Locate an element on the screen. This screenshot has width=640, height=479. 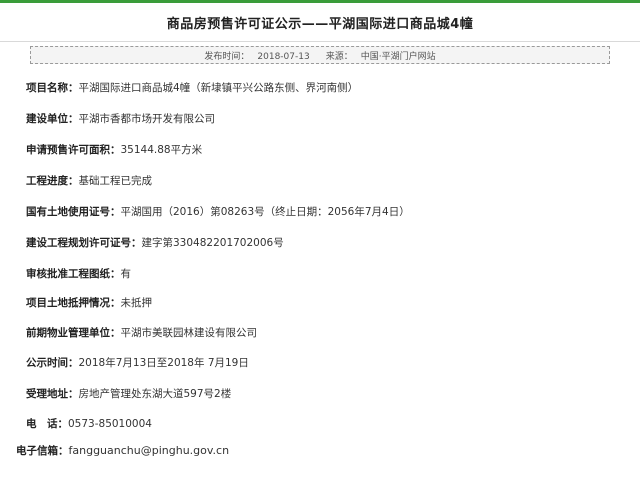
source-info: 来源： 中国·平湖门户网站 is located at coordinates (381, 55).